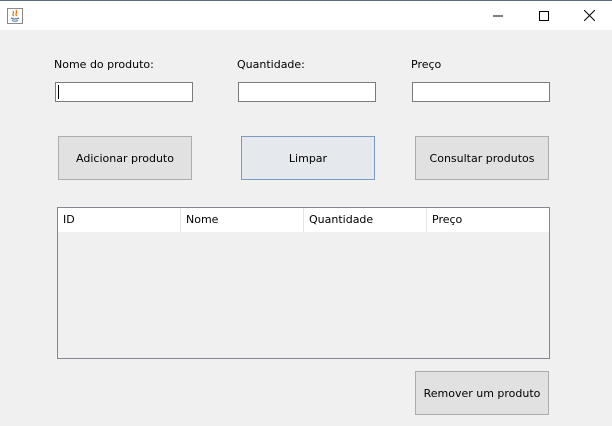  What do you see at coordinates (365, 220) in the screenshot?
I see `column-header-quantity: Quantidade` at bounding box center [365, 220].